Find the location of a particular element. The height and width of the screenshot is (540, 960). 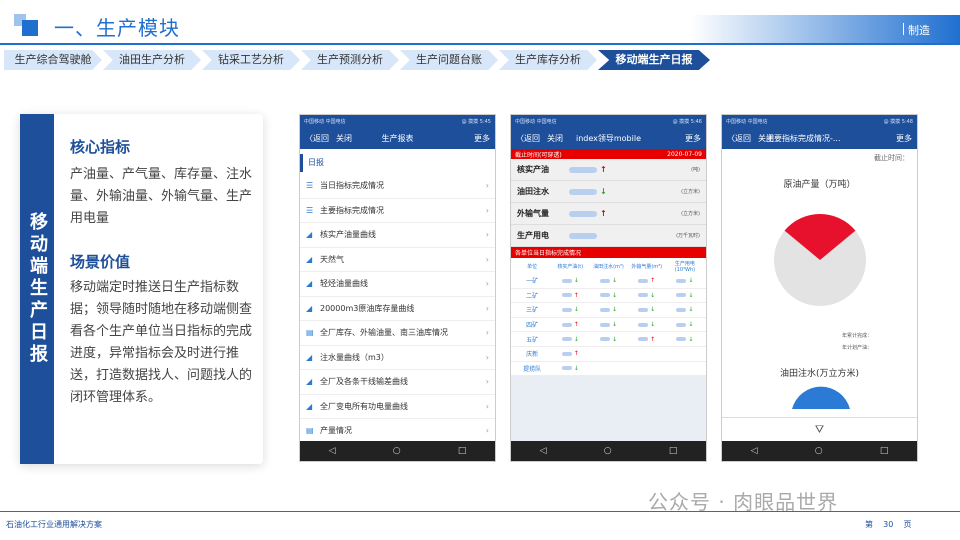

app-titlebar: 〈返回 关闭 主要指标完成情况-... 更多 is located at coordinates (819, 138).